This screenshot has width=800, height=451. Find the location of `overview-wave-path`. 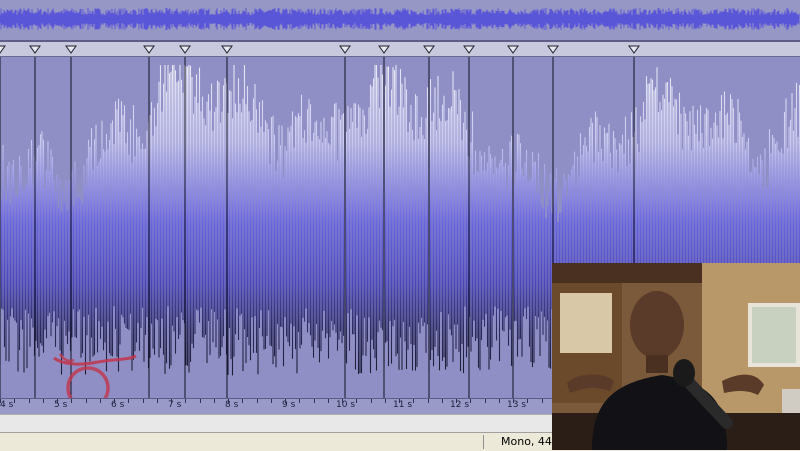

overview-wave-path is located at coordinates (400, 19).